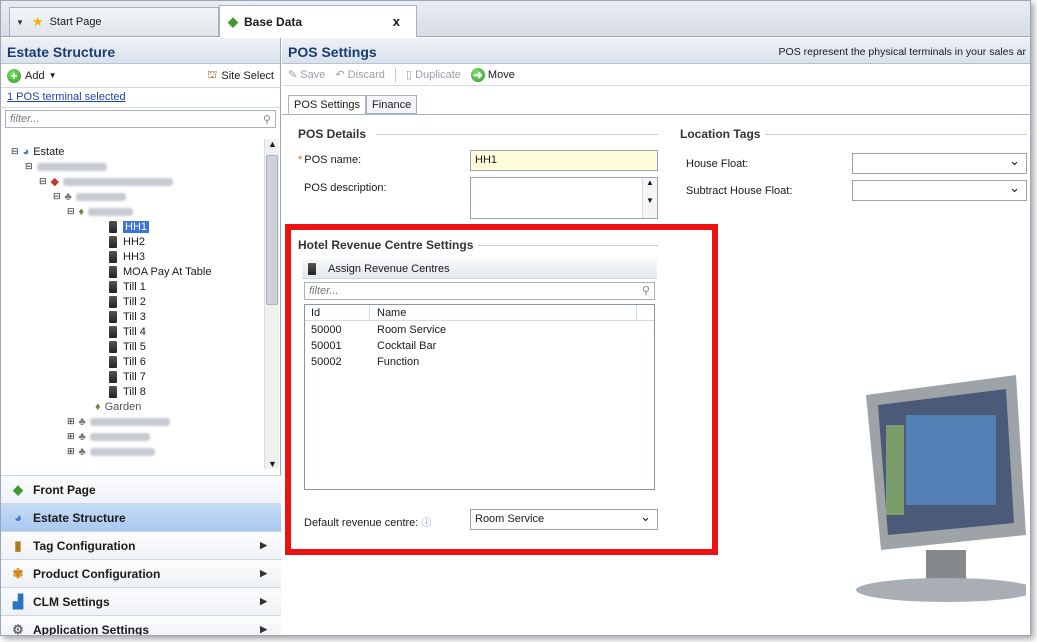  I want to click on duplicate-button: ▯ Duplicate, so click(433, 74).